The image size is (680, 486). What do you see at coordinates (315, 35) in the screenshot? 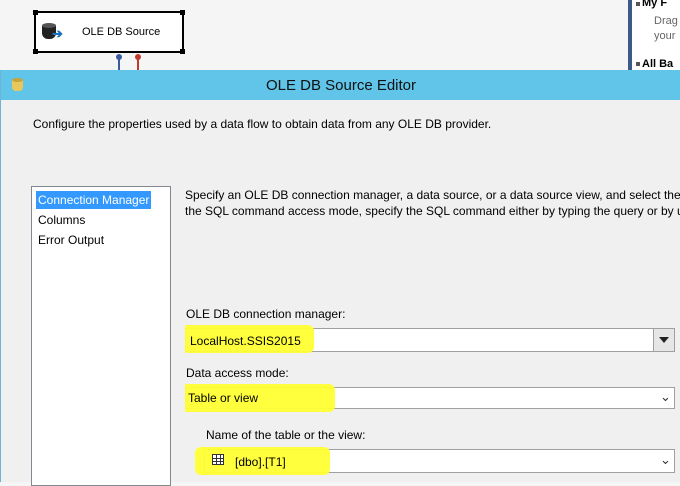
I see `data-flow-canvas: ➔ OLE DB Source` at bounding box center [315, 35].